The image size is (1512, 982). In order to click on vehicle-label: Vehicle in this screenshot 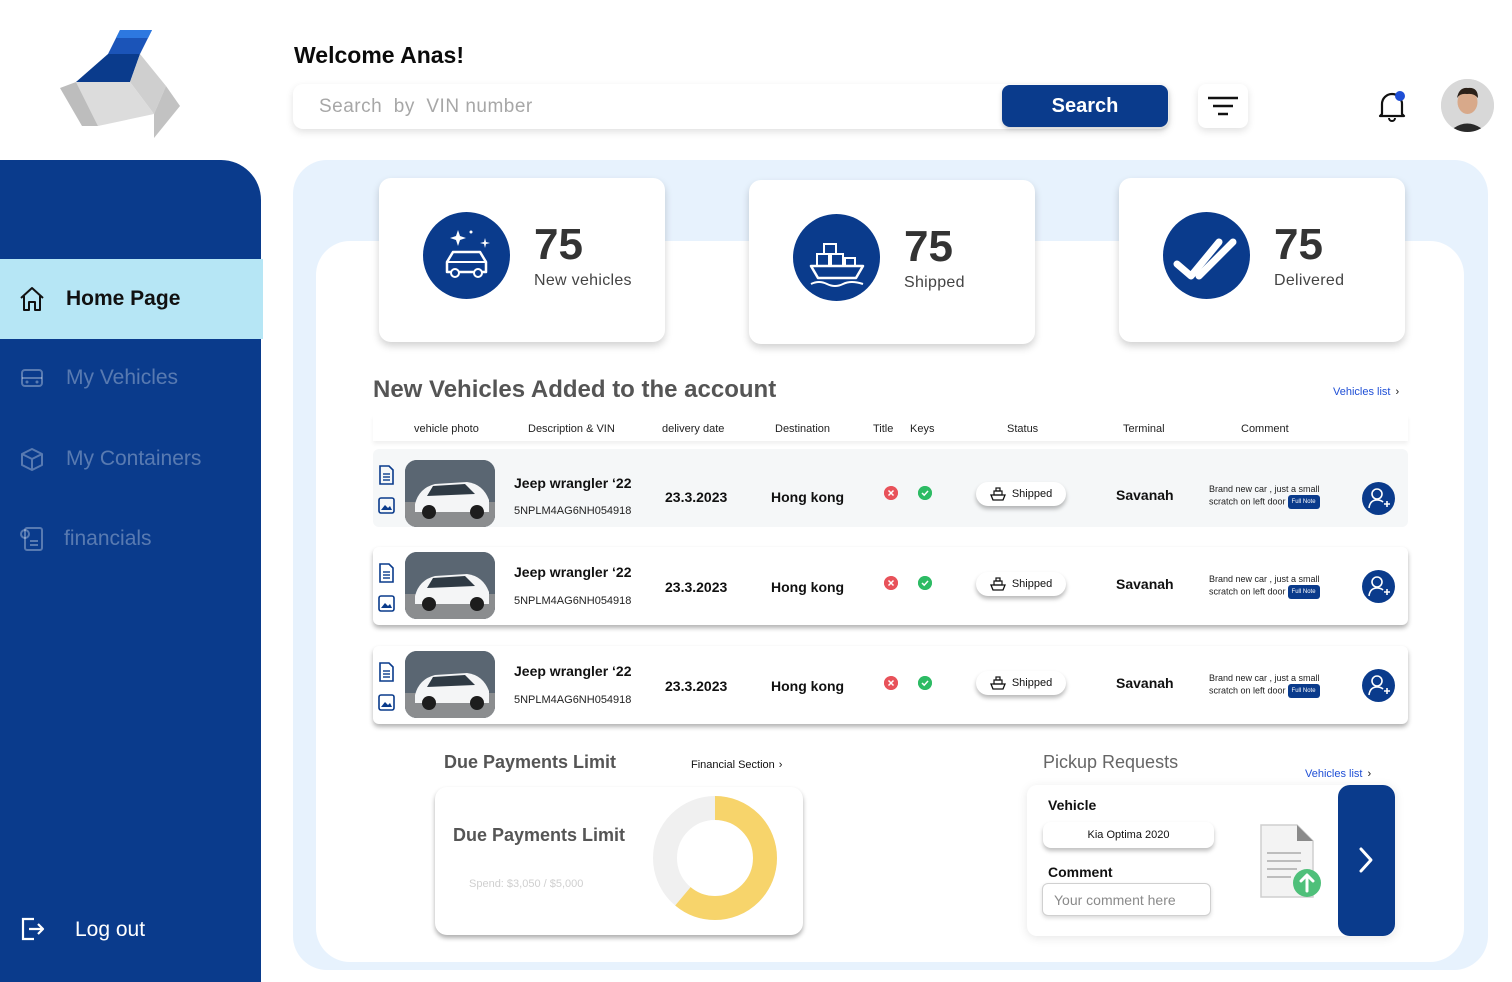, I will do `click(1072, 805)`.